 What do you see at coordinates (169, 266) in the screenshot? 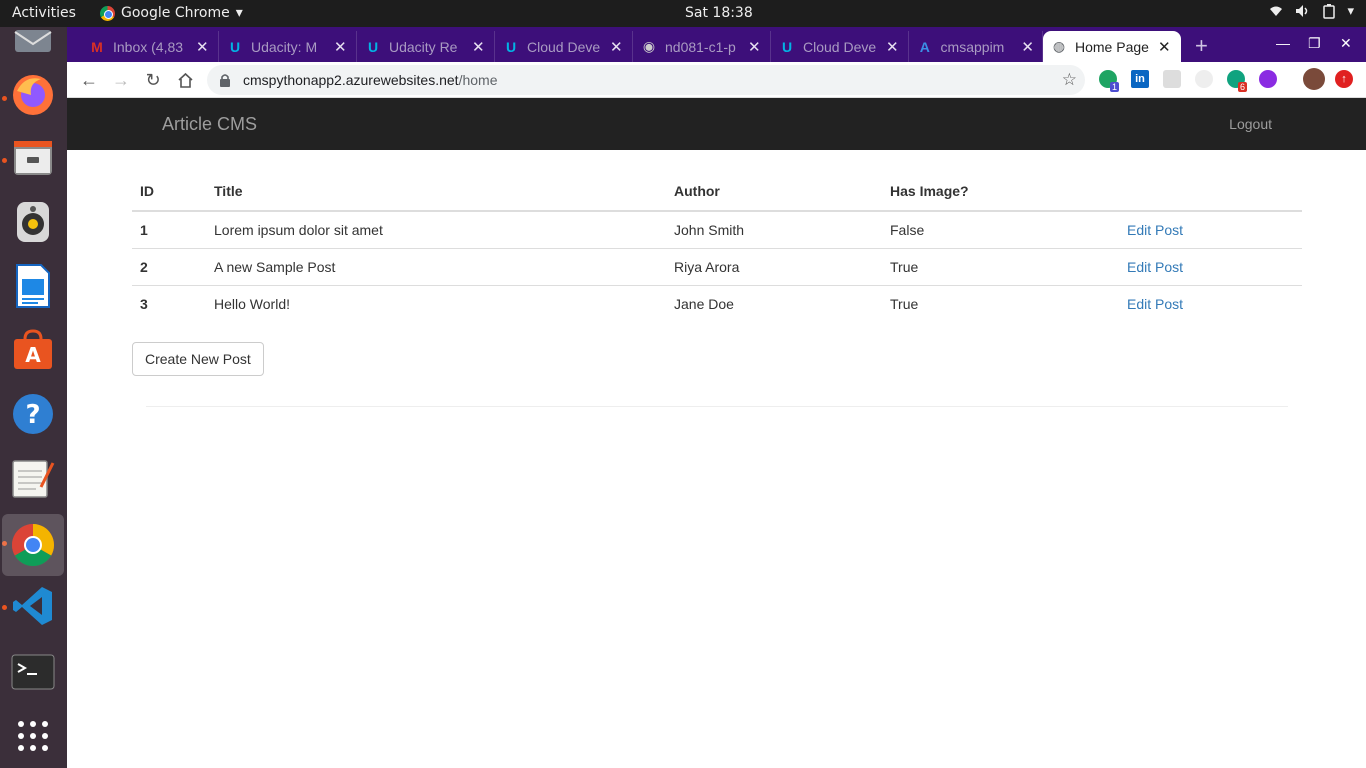
I see `post-id: 2` at bounding box center [169, 266].